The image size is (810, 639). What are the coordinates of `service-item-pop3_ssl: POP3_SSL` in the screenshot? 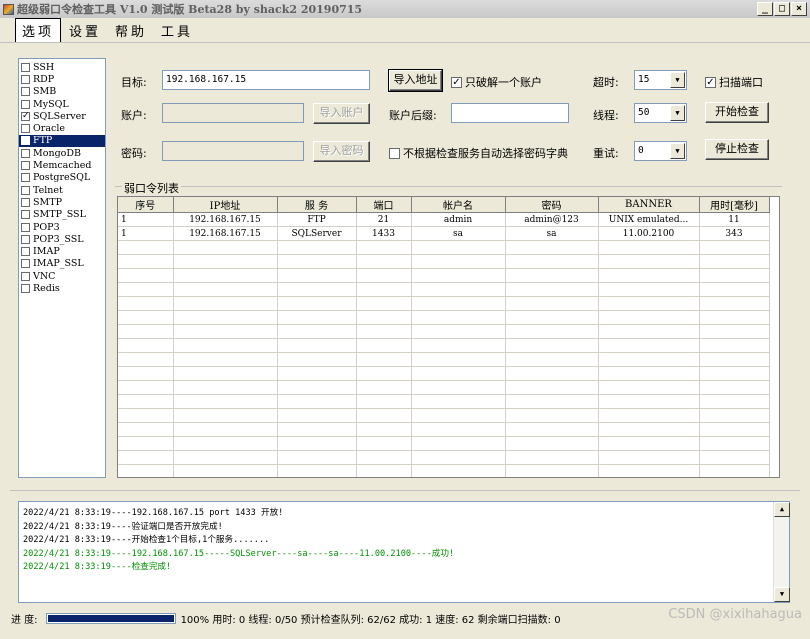 It's located at (62, 239).